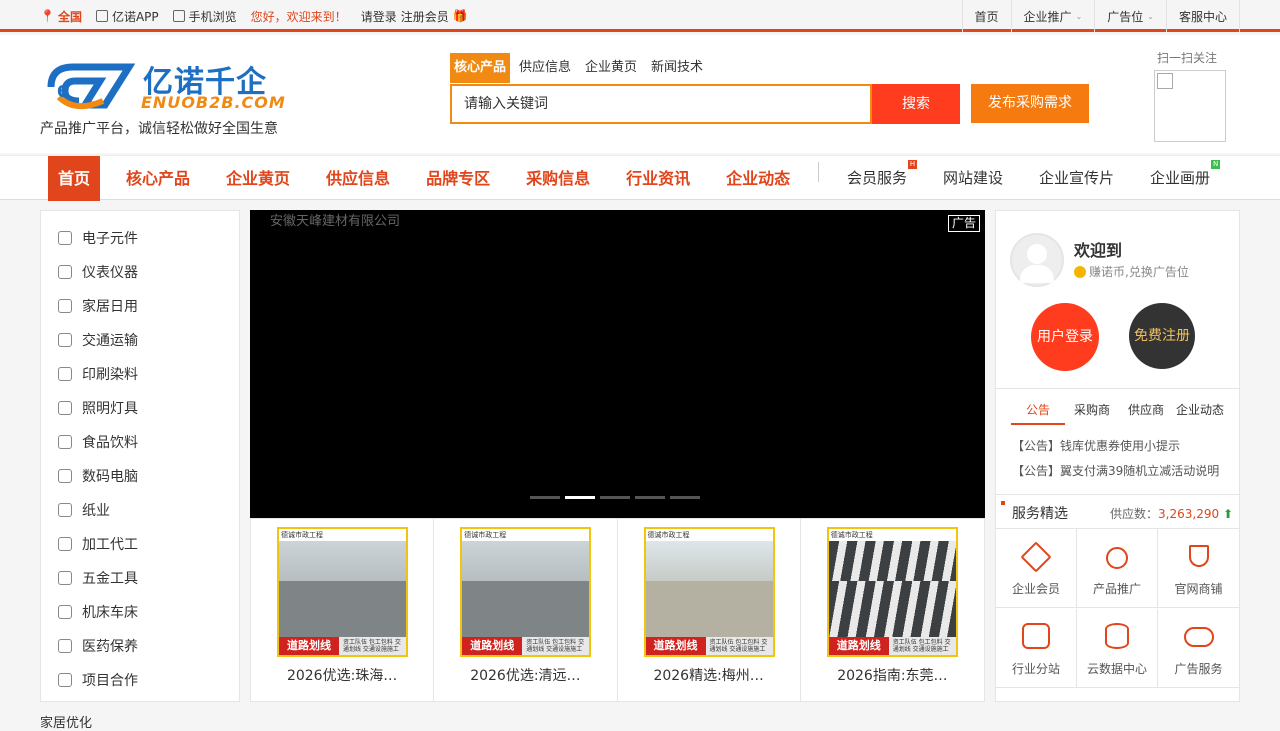  Describe the element at coordinates (545, 68) in the screenshot. I see `search-tab-supply: 供应信息` at that location.